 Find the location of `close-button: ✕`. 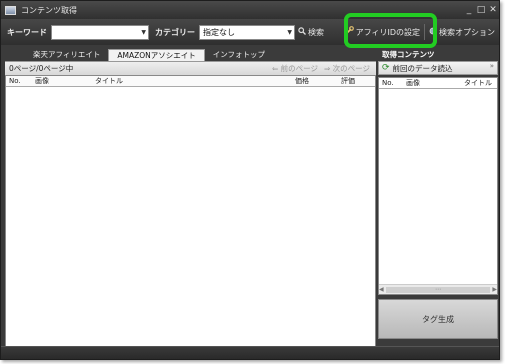

close-button: ✕ is located at coordinates (493, 10).